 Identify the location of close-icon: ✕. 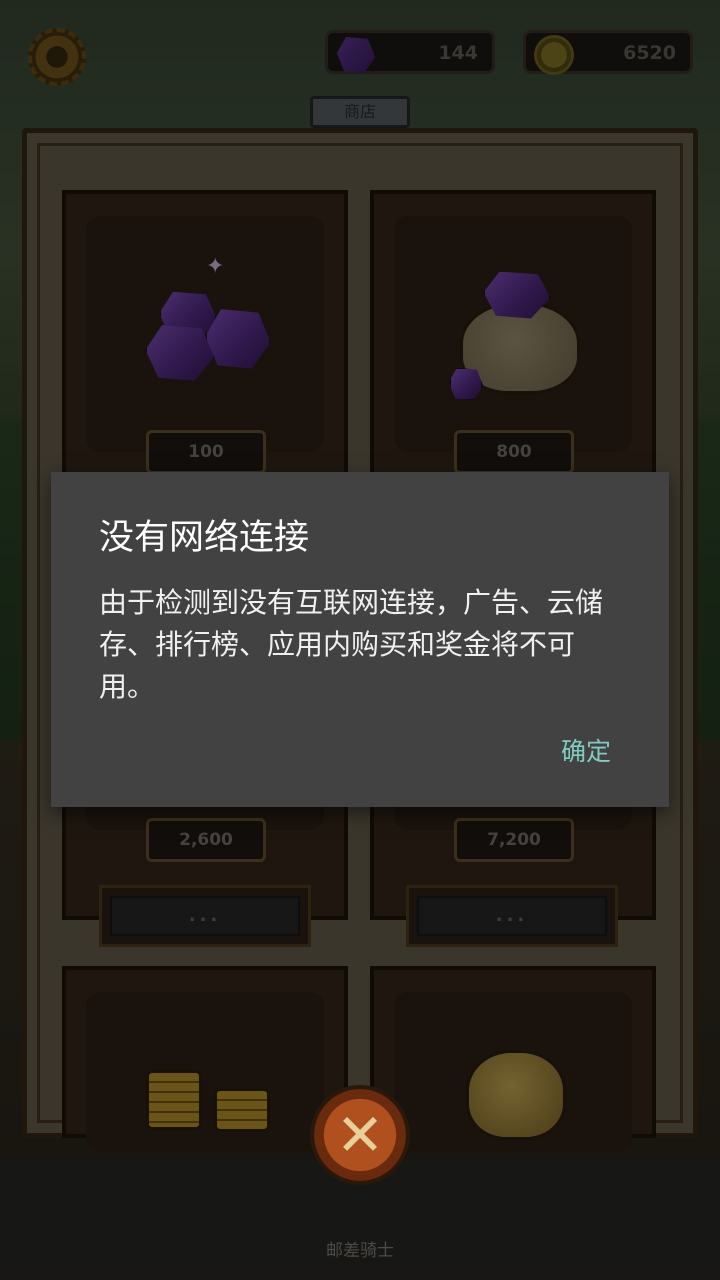
(360, 1135).